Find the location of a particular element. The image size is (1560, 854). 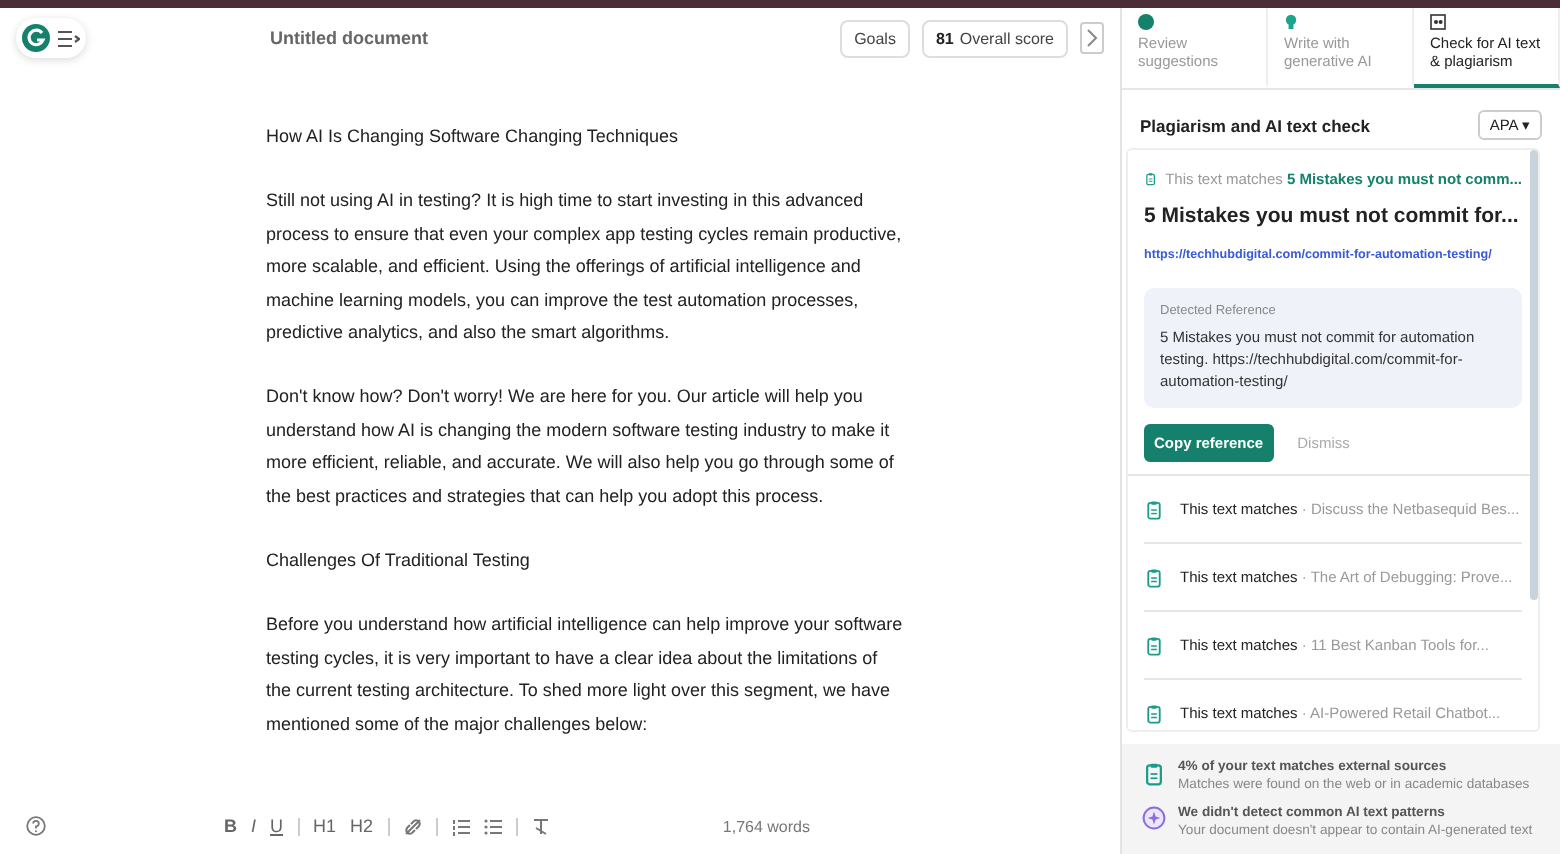

italic-button: I is located at coordinates (254, 826).